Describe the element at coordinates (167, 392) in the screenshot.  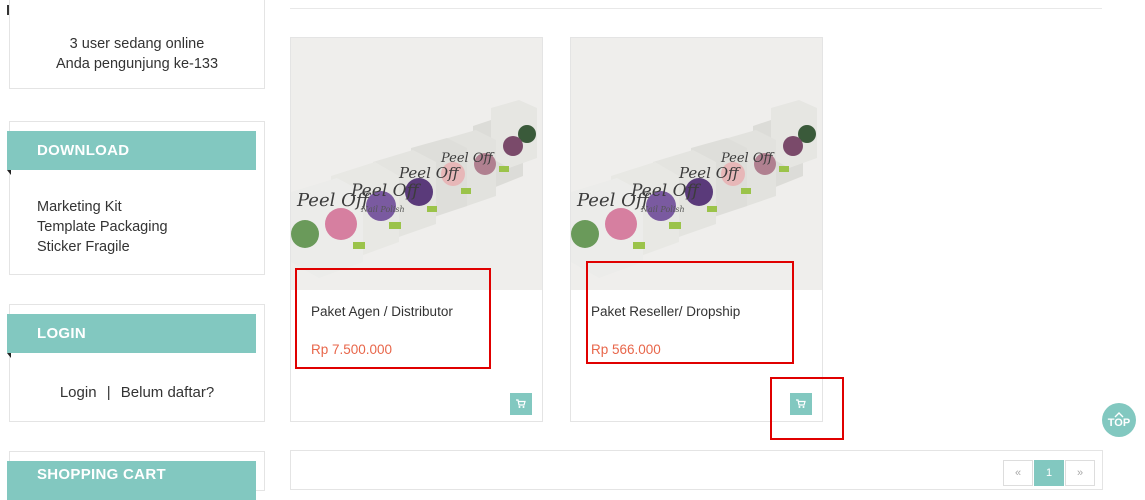
I see `register-link: Belum daftar?` at that location.